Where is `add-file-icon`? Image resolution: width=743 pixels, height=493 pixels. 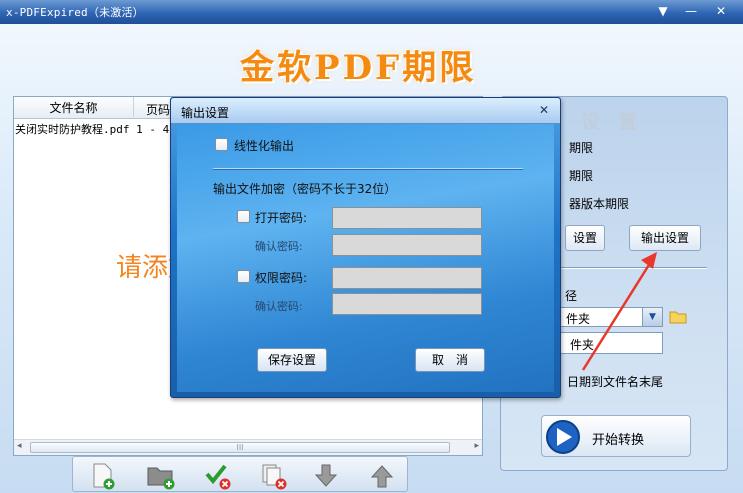
add-file-icon is located at coordinates (104, 476).